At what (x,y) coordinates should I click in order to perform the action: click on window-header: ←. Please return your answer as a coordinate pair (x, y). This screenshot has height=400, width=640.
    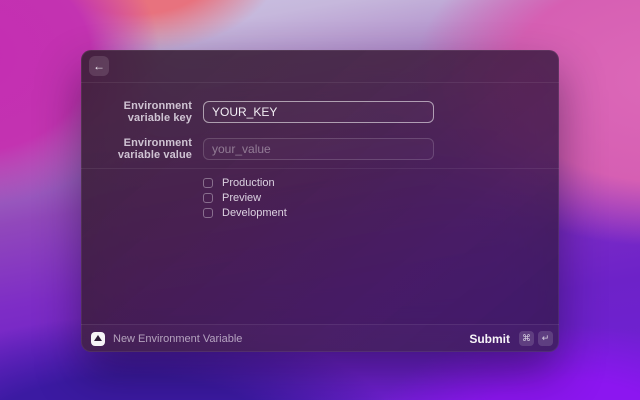
    Looking at the image, I should click on (320, 66).